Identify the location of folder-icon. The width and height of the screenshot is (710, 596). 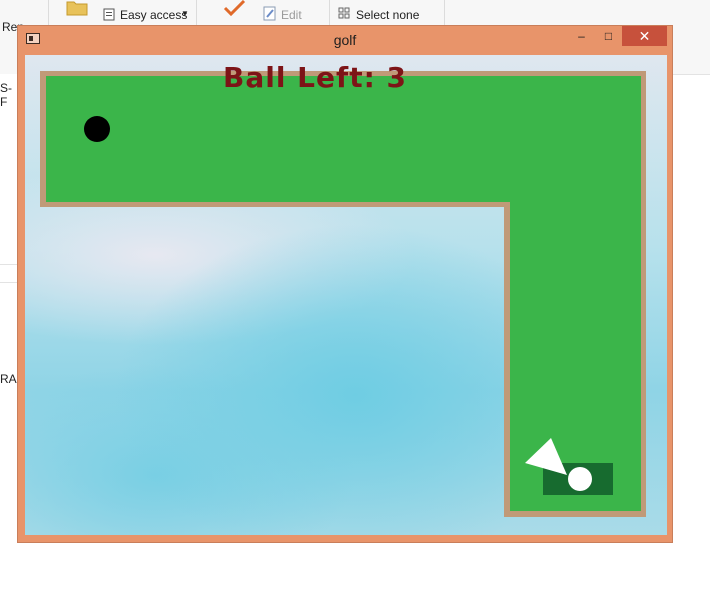
(77, 8).